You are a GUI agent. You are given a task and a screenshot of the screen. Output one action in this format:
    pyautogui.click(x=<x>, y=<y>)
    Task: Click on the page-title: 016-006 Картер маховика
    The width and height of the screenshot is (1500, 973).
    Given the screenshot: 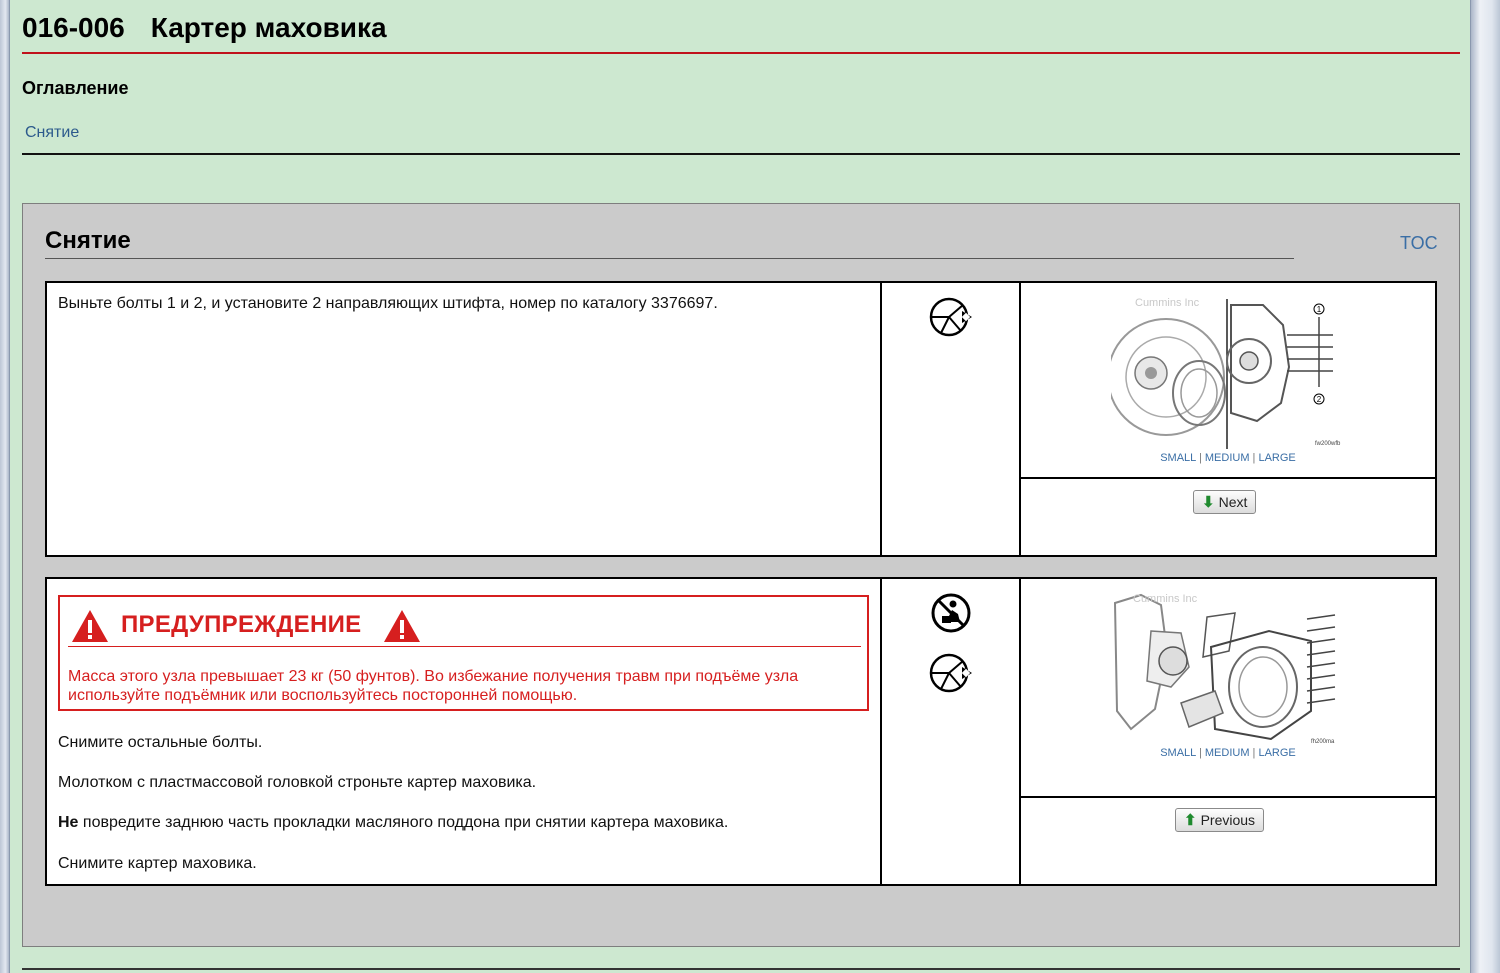 What is the action you would take?
    pyautogui.click(x=204, y=28)
    